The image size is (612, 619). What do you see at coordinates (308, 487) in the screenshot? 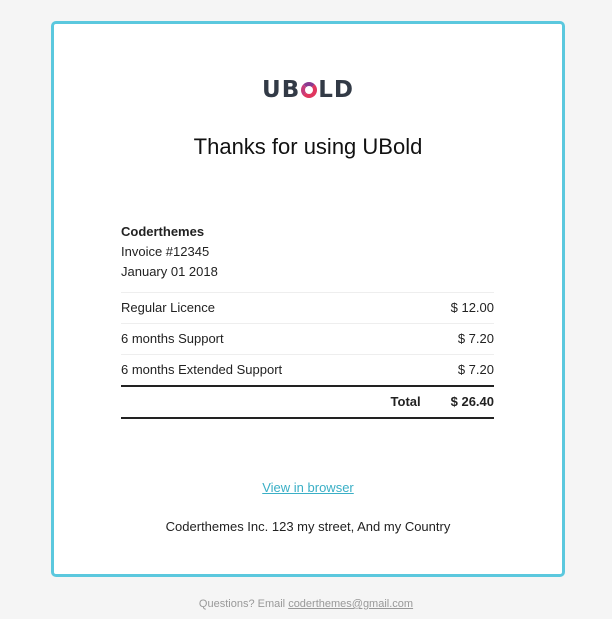
I see `view-in-browser-link: View in browser` at bounding box center [308, 487].